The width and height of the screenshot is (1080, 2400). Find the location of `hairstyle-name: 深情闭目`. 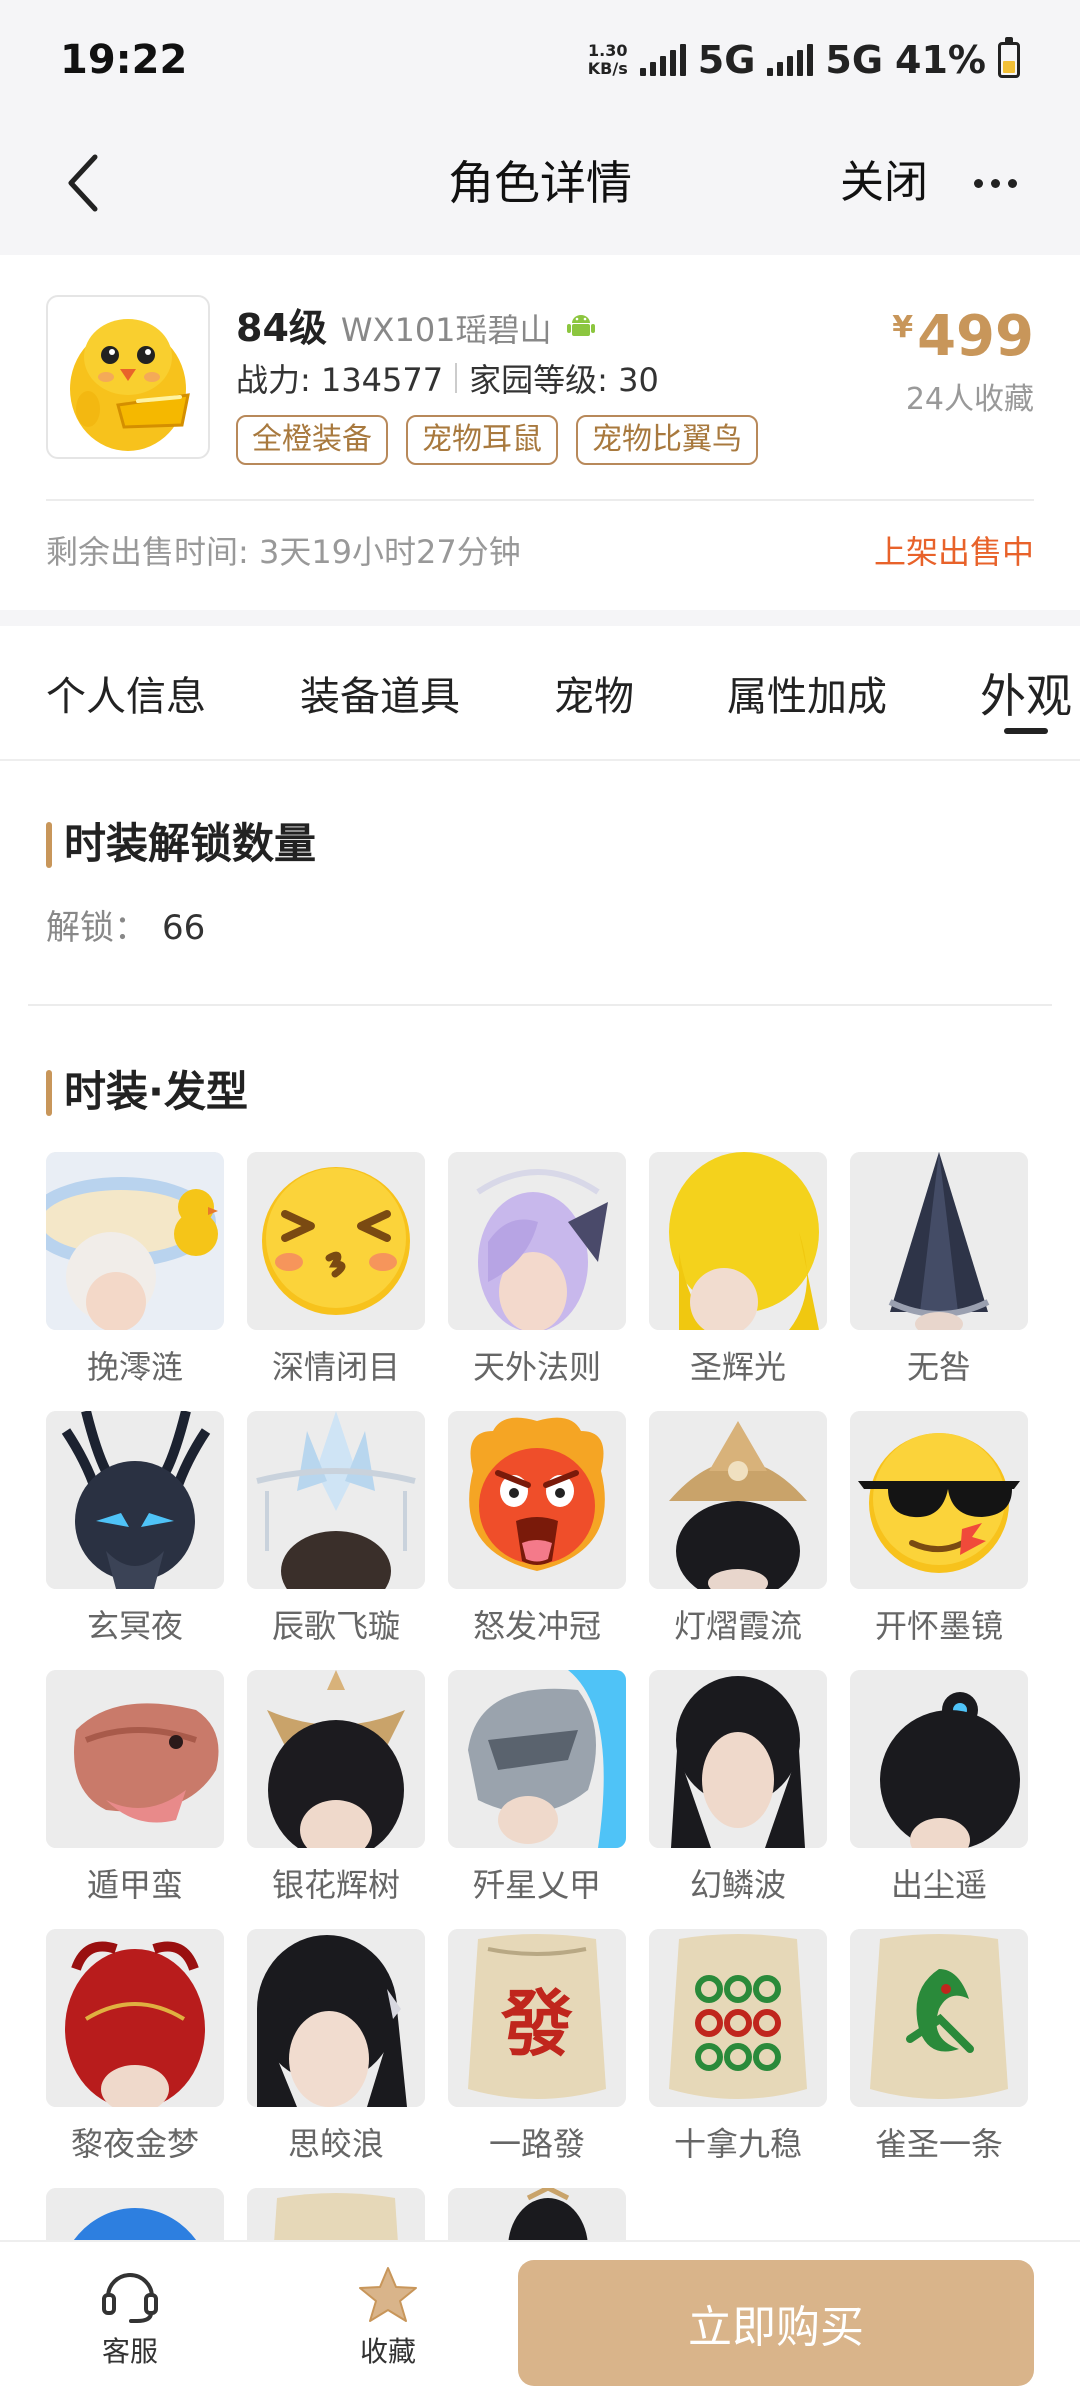

hairstyle-name: 深情闭目 is located at coordinates (335, 1367).